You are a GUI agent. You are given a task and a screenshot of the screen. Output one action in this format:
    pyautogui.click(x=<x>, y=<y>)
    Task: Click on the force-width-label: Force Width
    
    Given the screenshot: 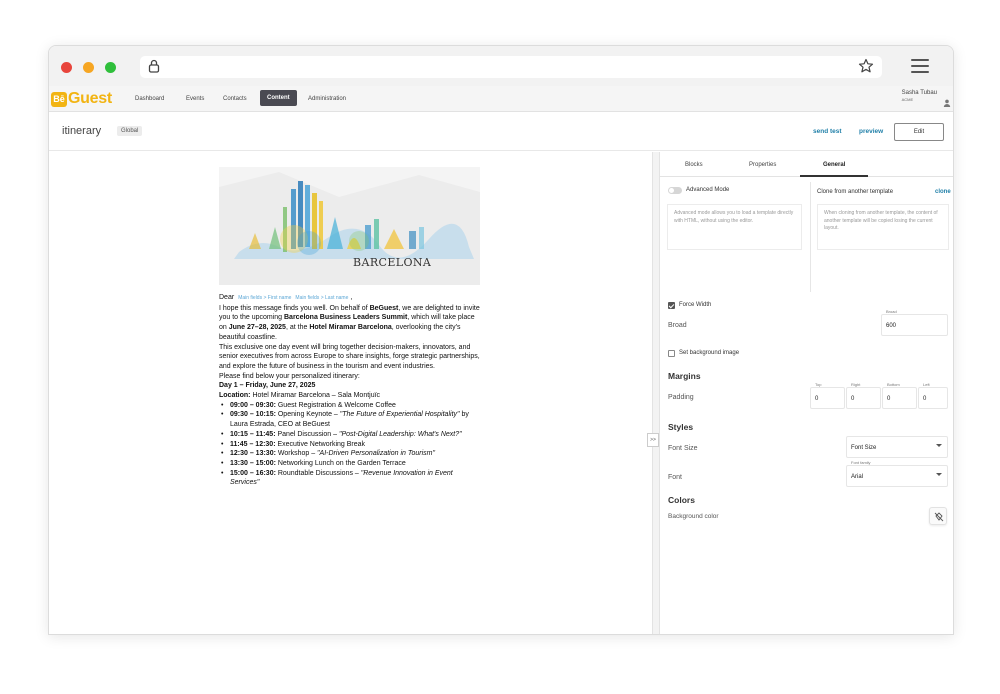 What is the action you would take?
    pyautogui.click(x=695, y=305)
    